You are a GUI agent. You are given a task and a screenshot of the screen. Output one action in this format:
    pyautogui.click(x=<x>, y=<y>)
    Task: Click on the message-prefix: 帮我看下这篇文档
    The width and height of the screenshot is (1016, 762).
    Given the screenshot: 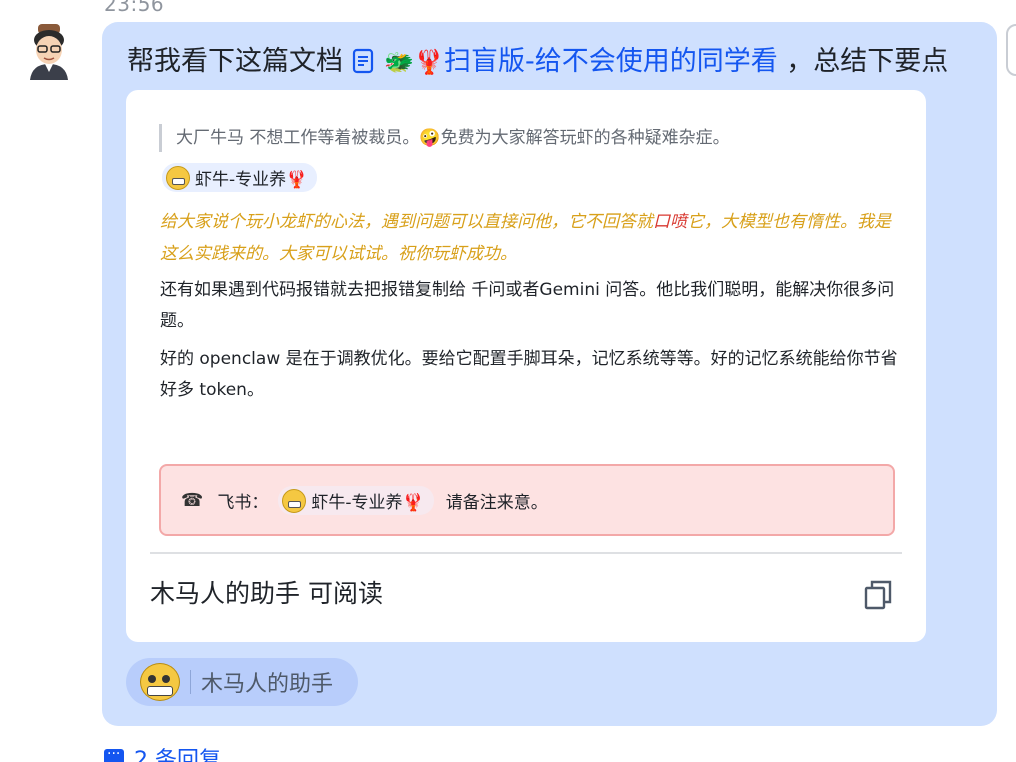 What is the action you would take?
    pyautogui.click(x=235, y=61)
    